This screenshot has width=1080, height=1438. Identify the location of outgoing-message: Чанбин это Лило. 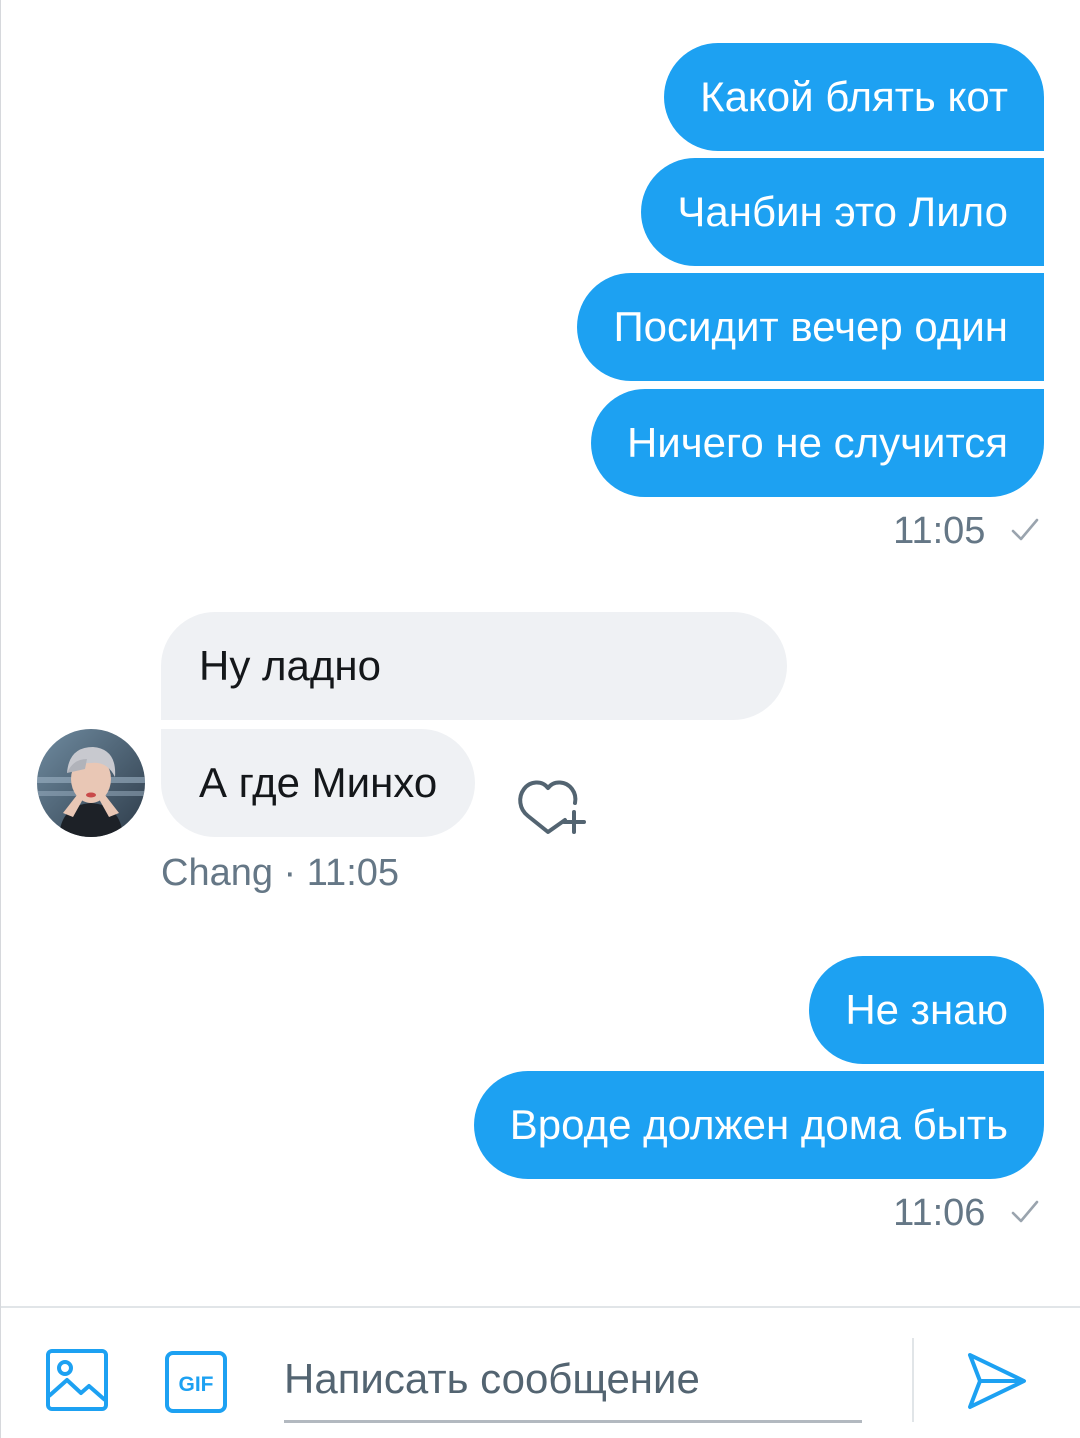
(842, 212).